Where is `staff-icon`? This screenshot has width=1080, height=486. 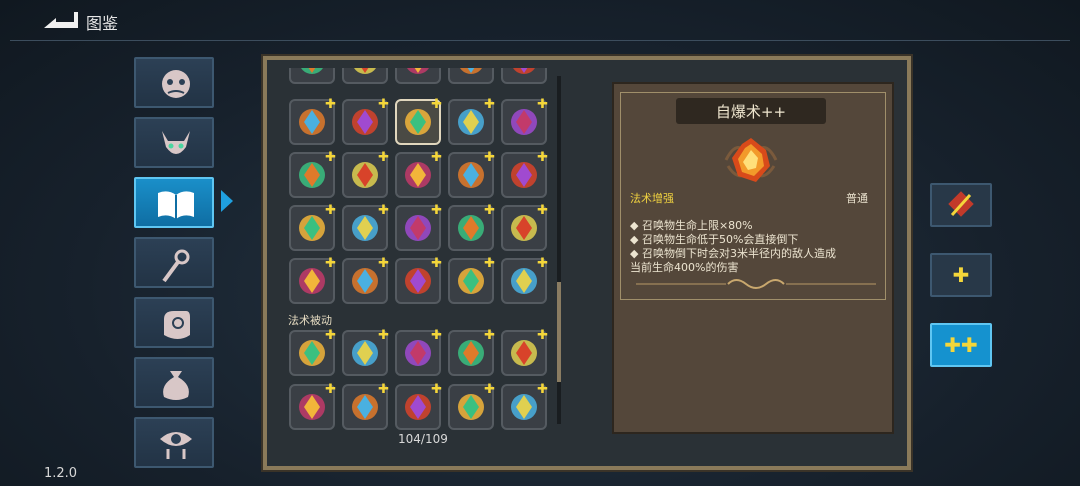 staff-icon is located at coordinates (176, 266).